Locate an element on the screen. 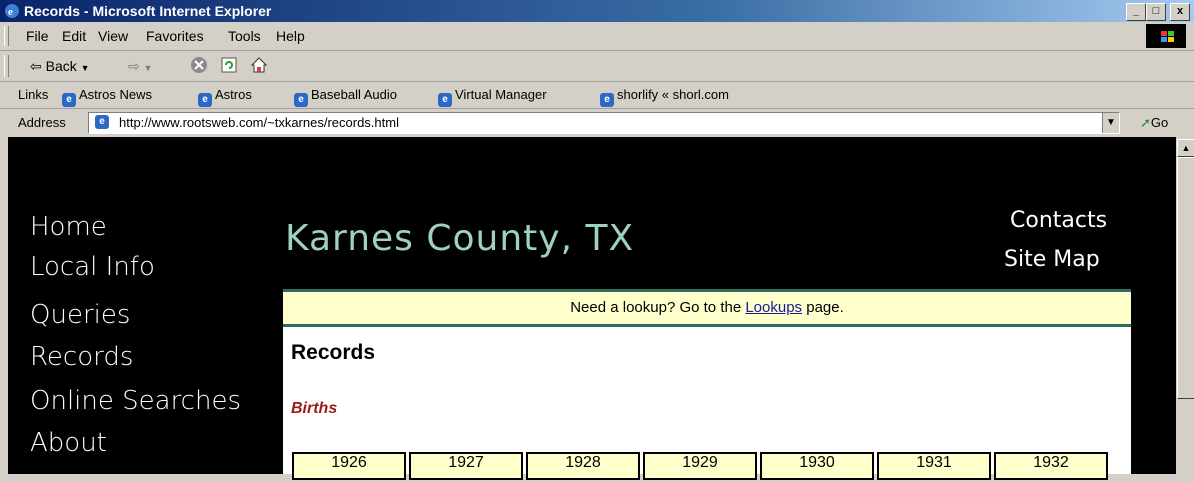 Image resolution: width=1194 pixels, height=482 pixels. standard-toolbar: ⇦ Back ▼ ⇨ ▼ is located at coordinates (597, 66).